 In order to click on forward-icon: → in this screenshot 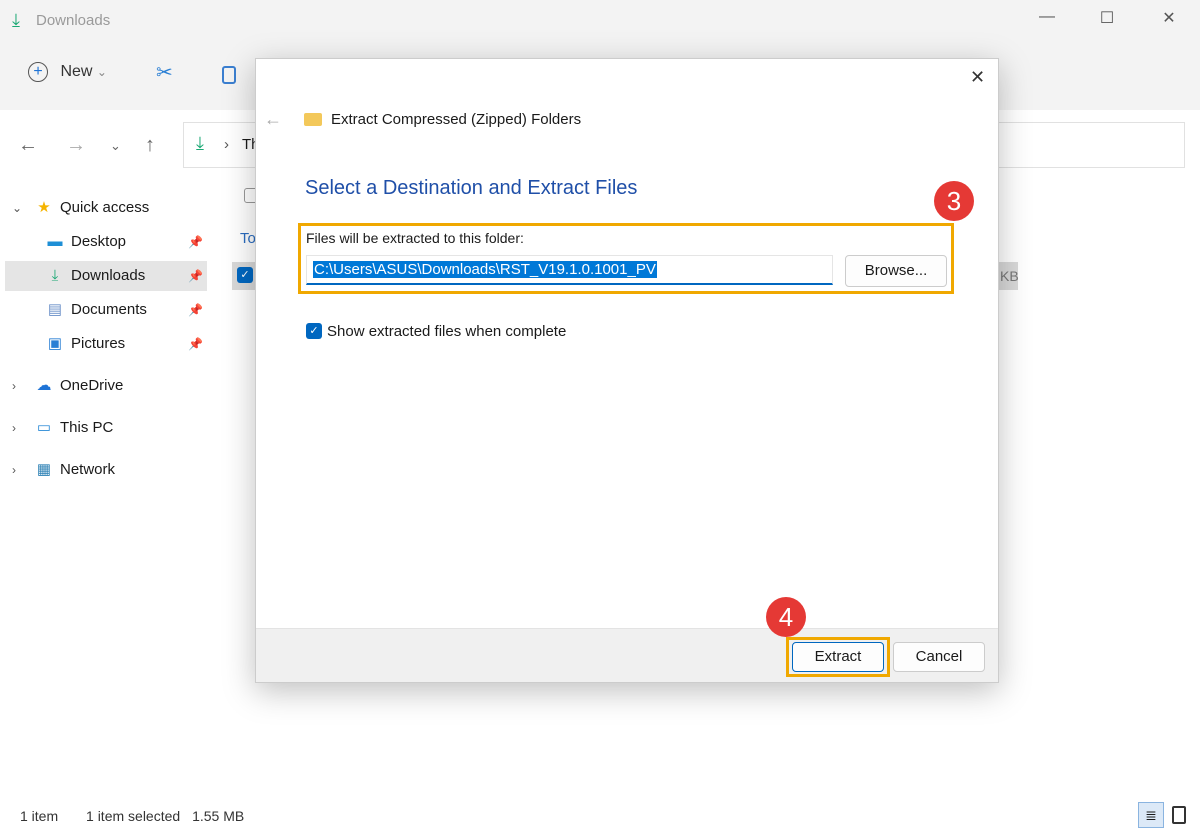, I will do `click(76, 145)`.